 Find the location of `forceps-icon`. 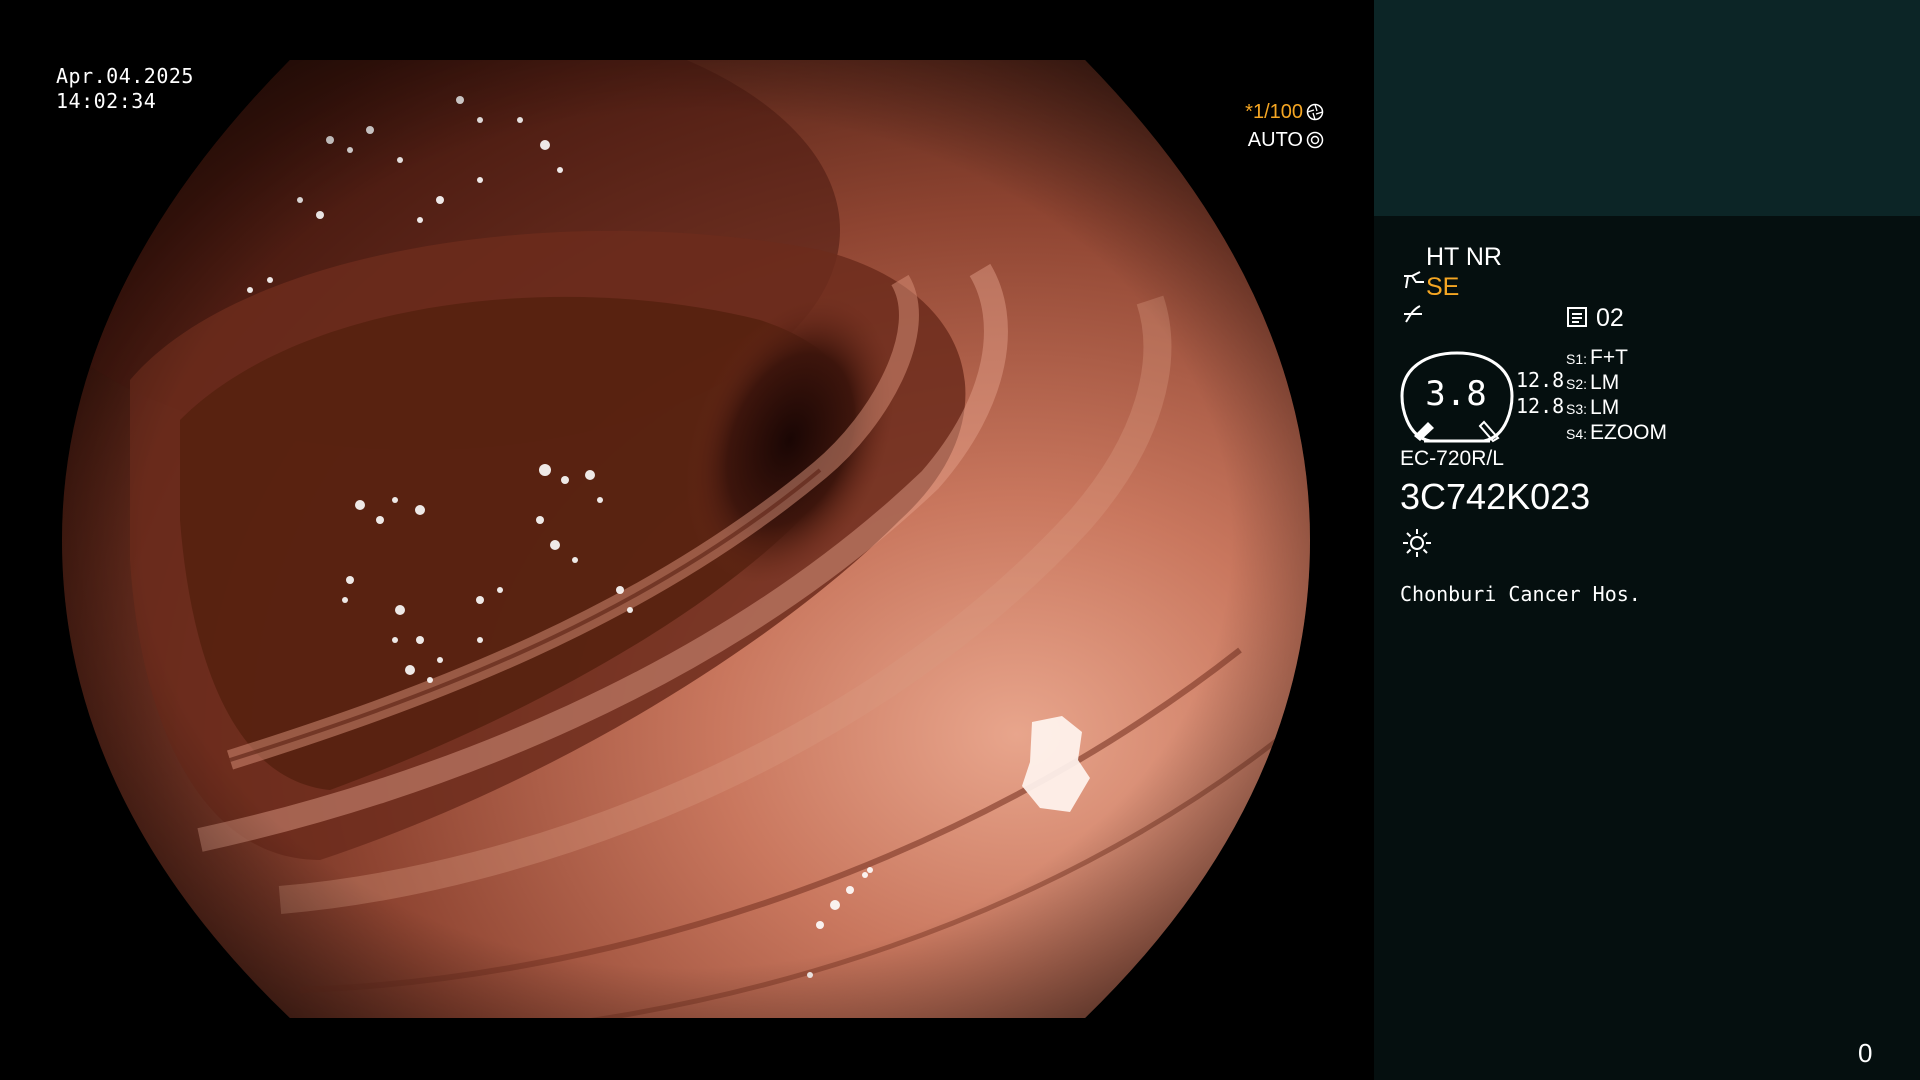

forceps-icon is located at coordinates (1414, 283).